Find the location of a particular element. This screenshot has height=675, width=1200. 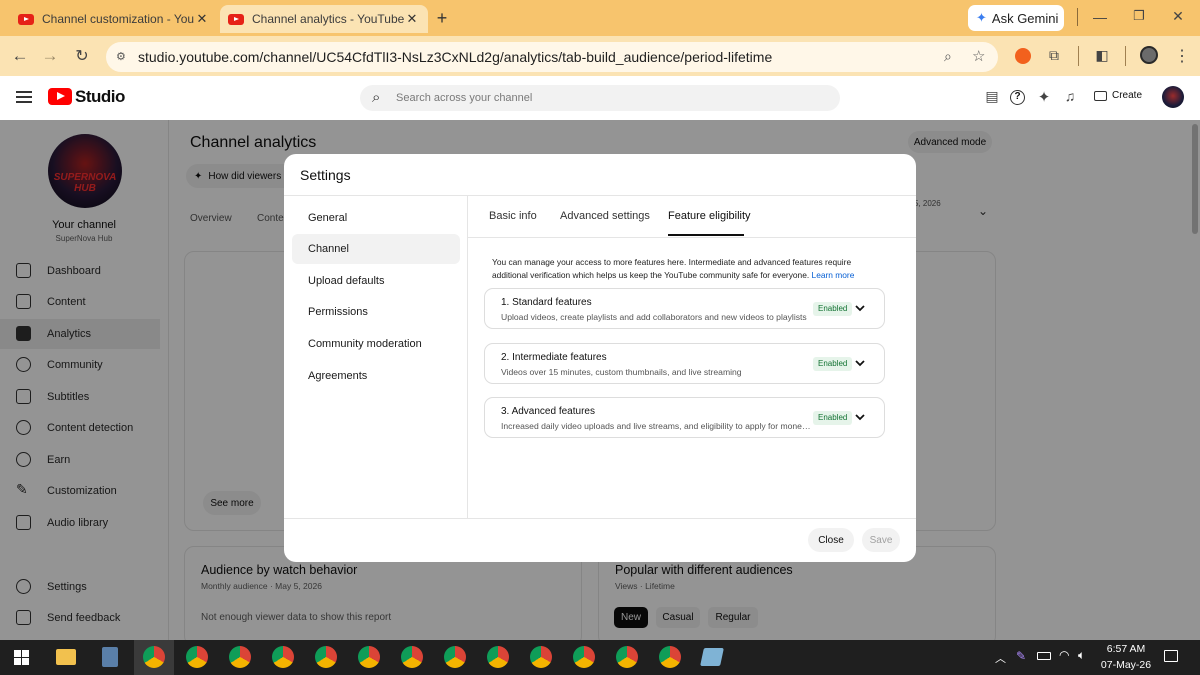

notification-center-icon is located at coordinates (1171, 656).